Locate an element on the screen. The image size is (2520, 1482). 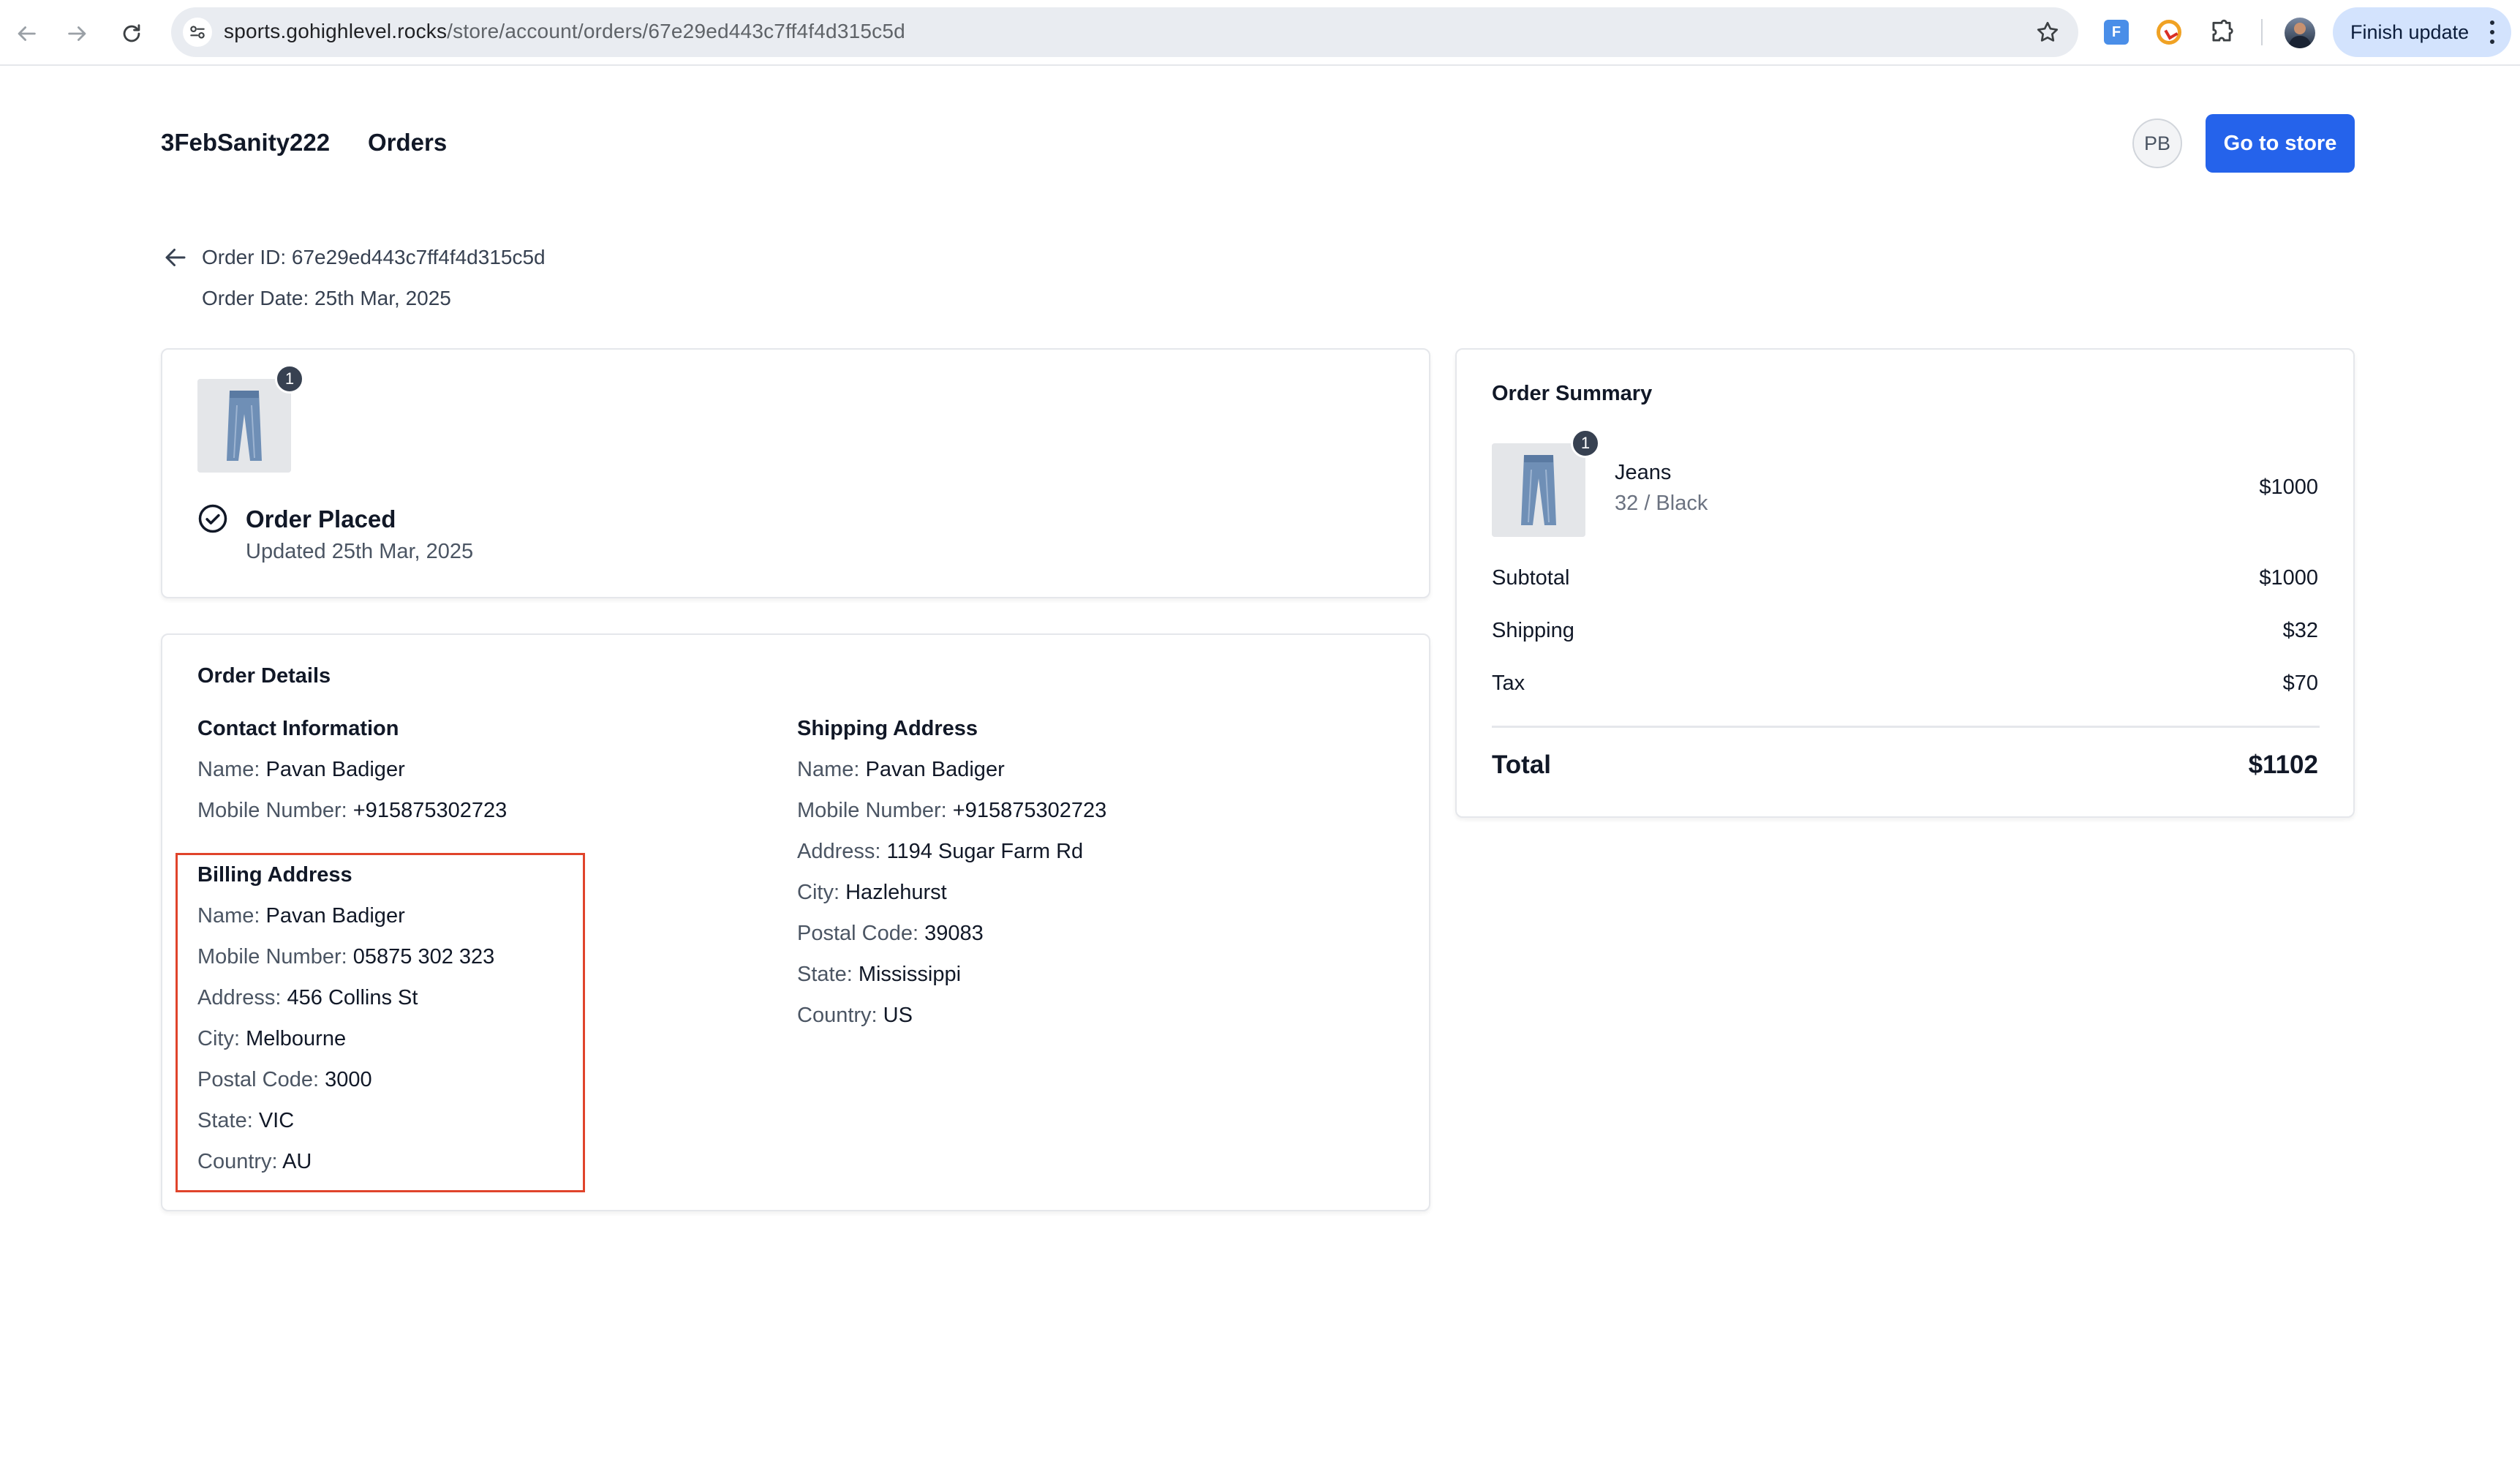
shipping-name: Name: Pavan Badiger is located at coordinates (901, 769).